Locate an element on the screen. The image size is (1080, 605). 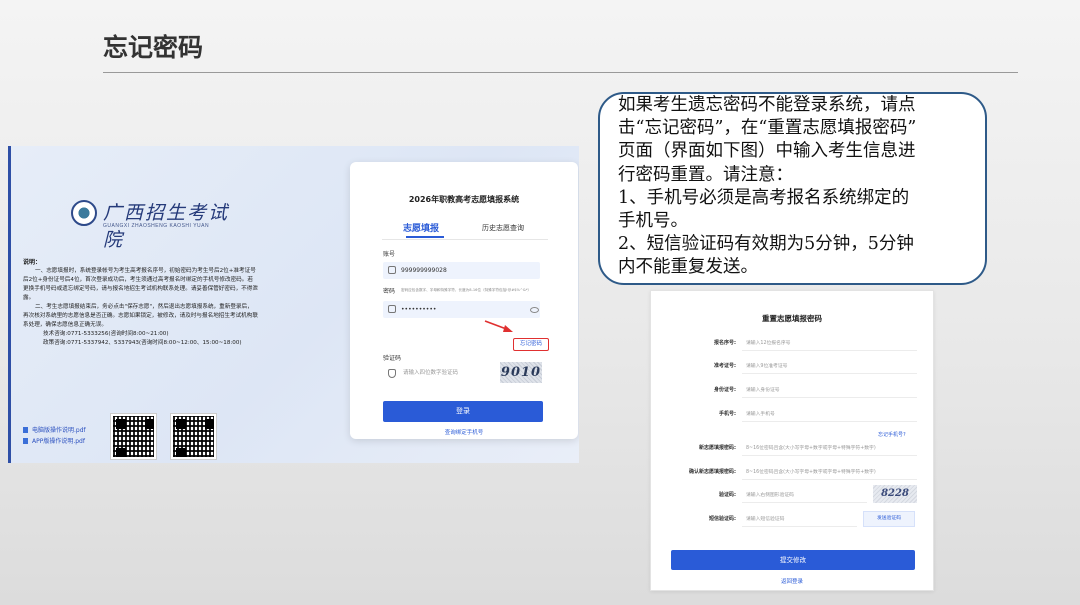
form-row-phone: 手机号: 请输入手机号 is located at coordinates (792, 415).